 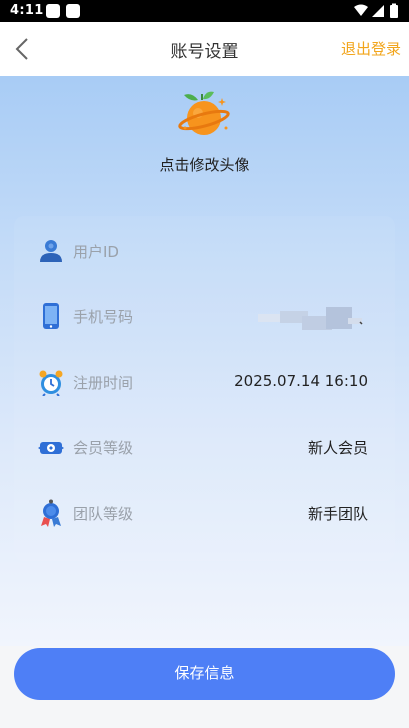 I want to click on signal-icon, so click(x=378, y=11).